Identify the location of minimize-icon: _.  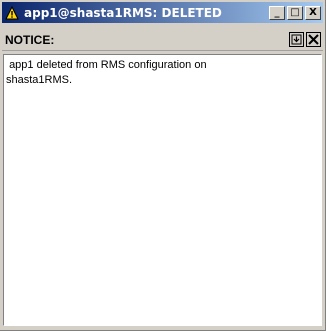
(277, 12).